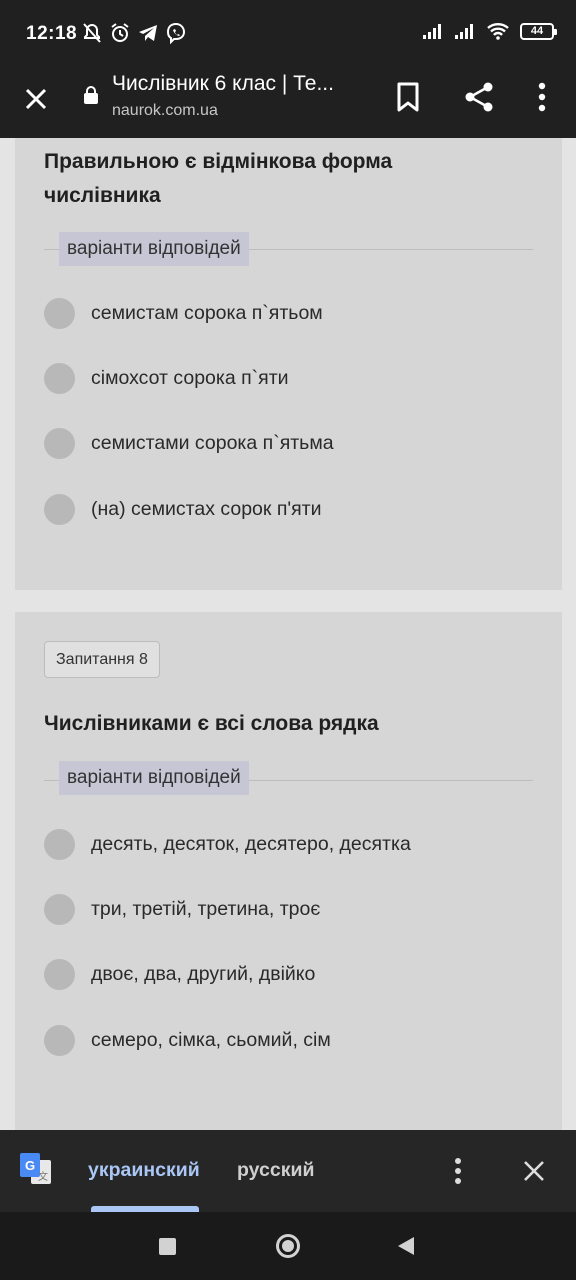 Image resolution: width=576 pixels, height=1280 pixels. I want to click on tab-target-language: русский, so click(275, 1170).